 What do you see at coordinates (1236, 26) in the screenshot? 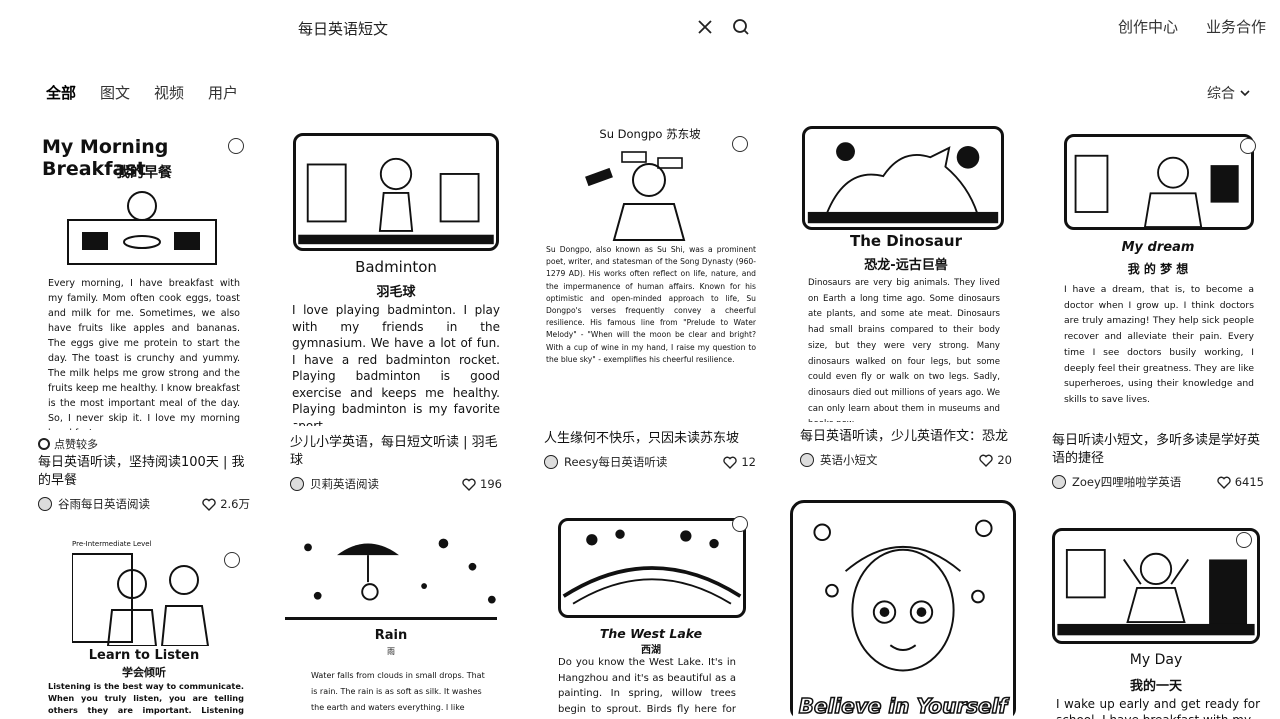
I see `business-link: 业务合作` at bounding box center [1236, 26].